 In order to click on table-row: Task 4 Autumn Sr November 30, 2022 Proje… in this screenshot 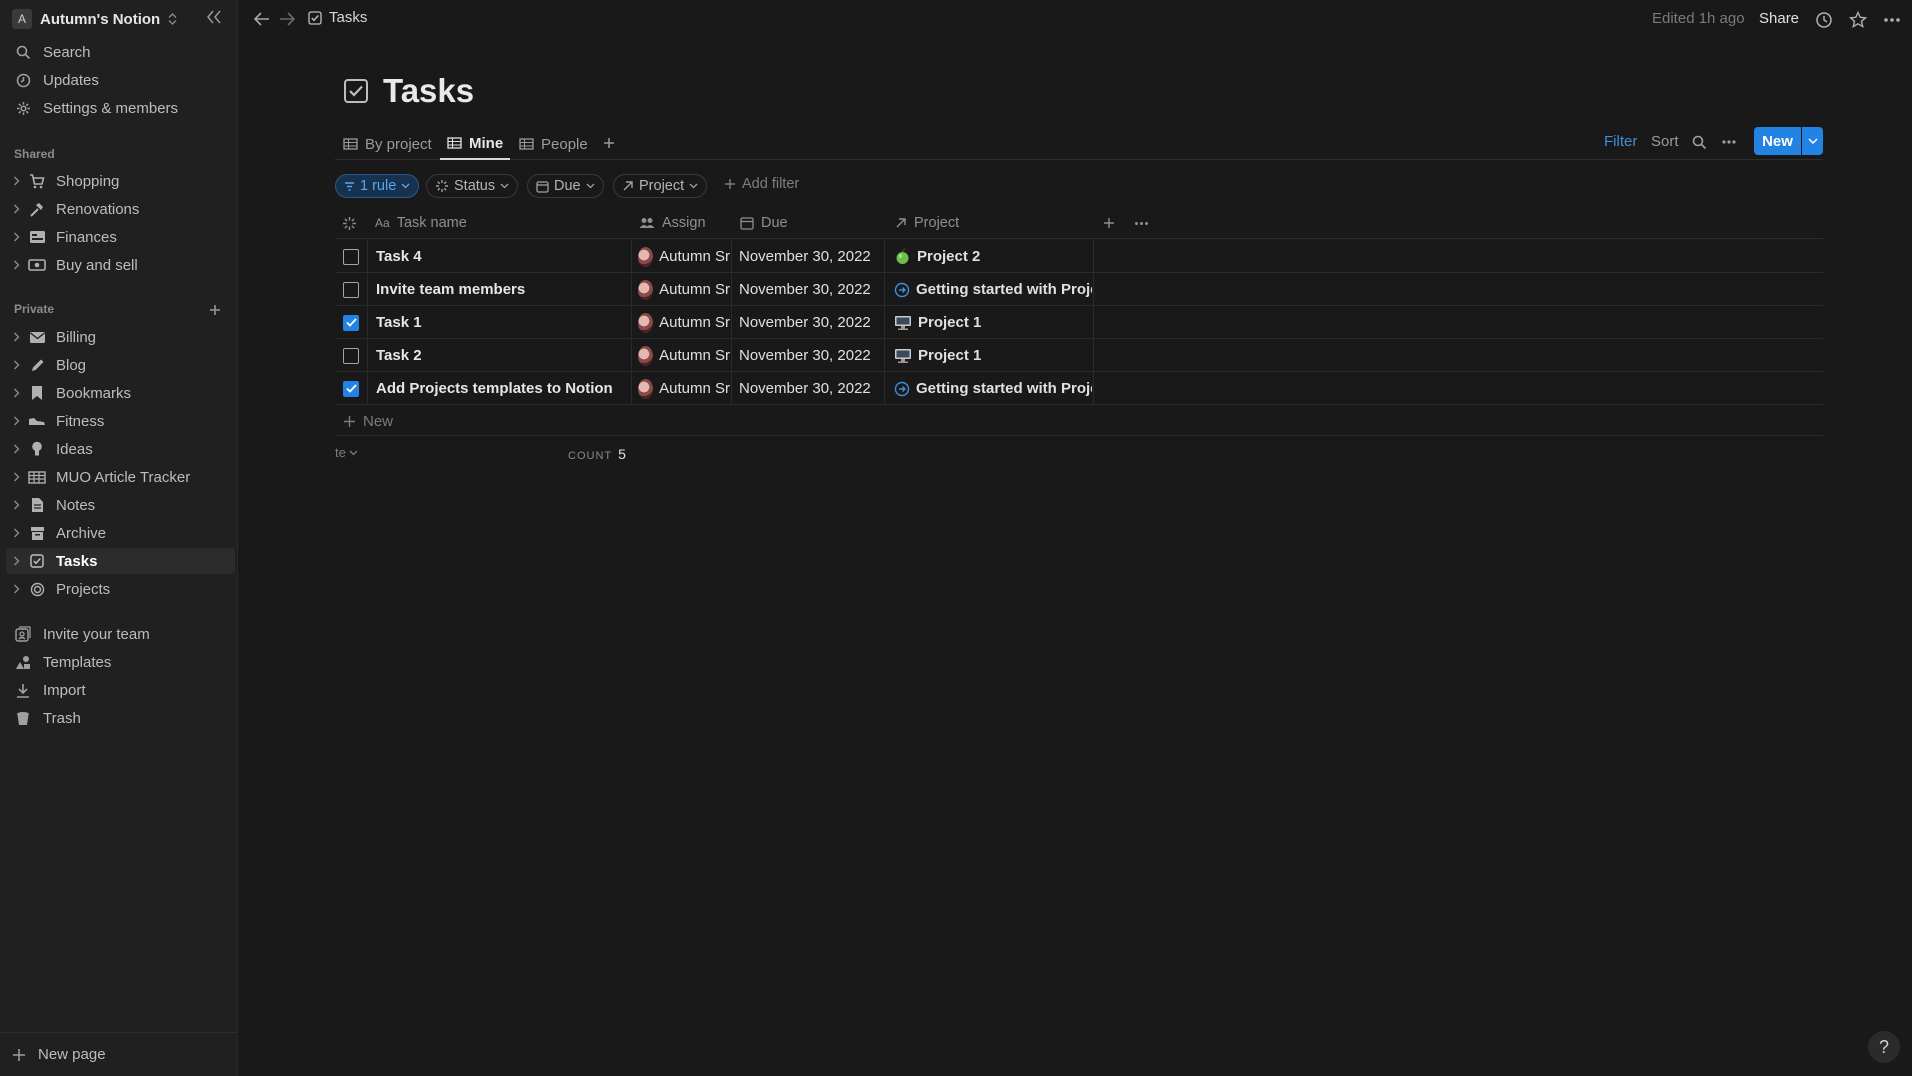, I will do `click(1079, 256)`.